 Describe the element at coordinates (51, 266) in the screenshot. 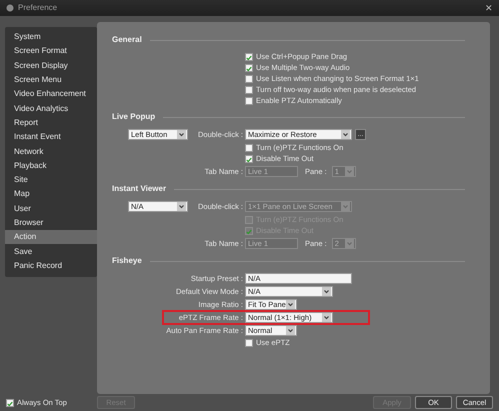

I see `sidebar-item: Panic Record` at that location.